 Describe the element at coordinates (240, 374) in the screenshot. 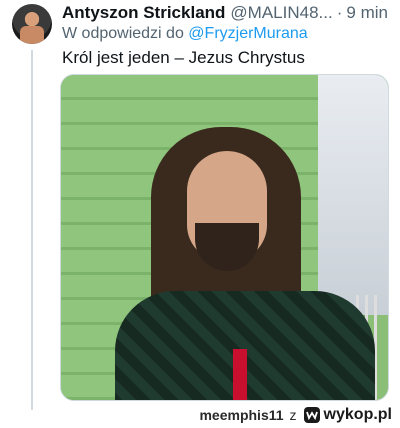

I see `person-undershirt` at that location.